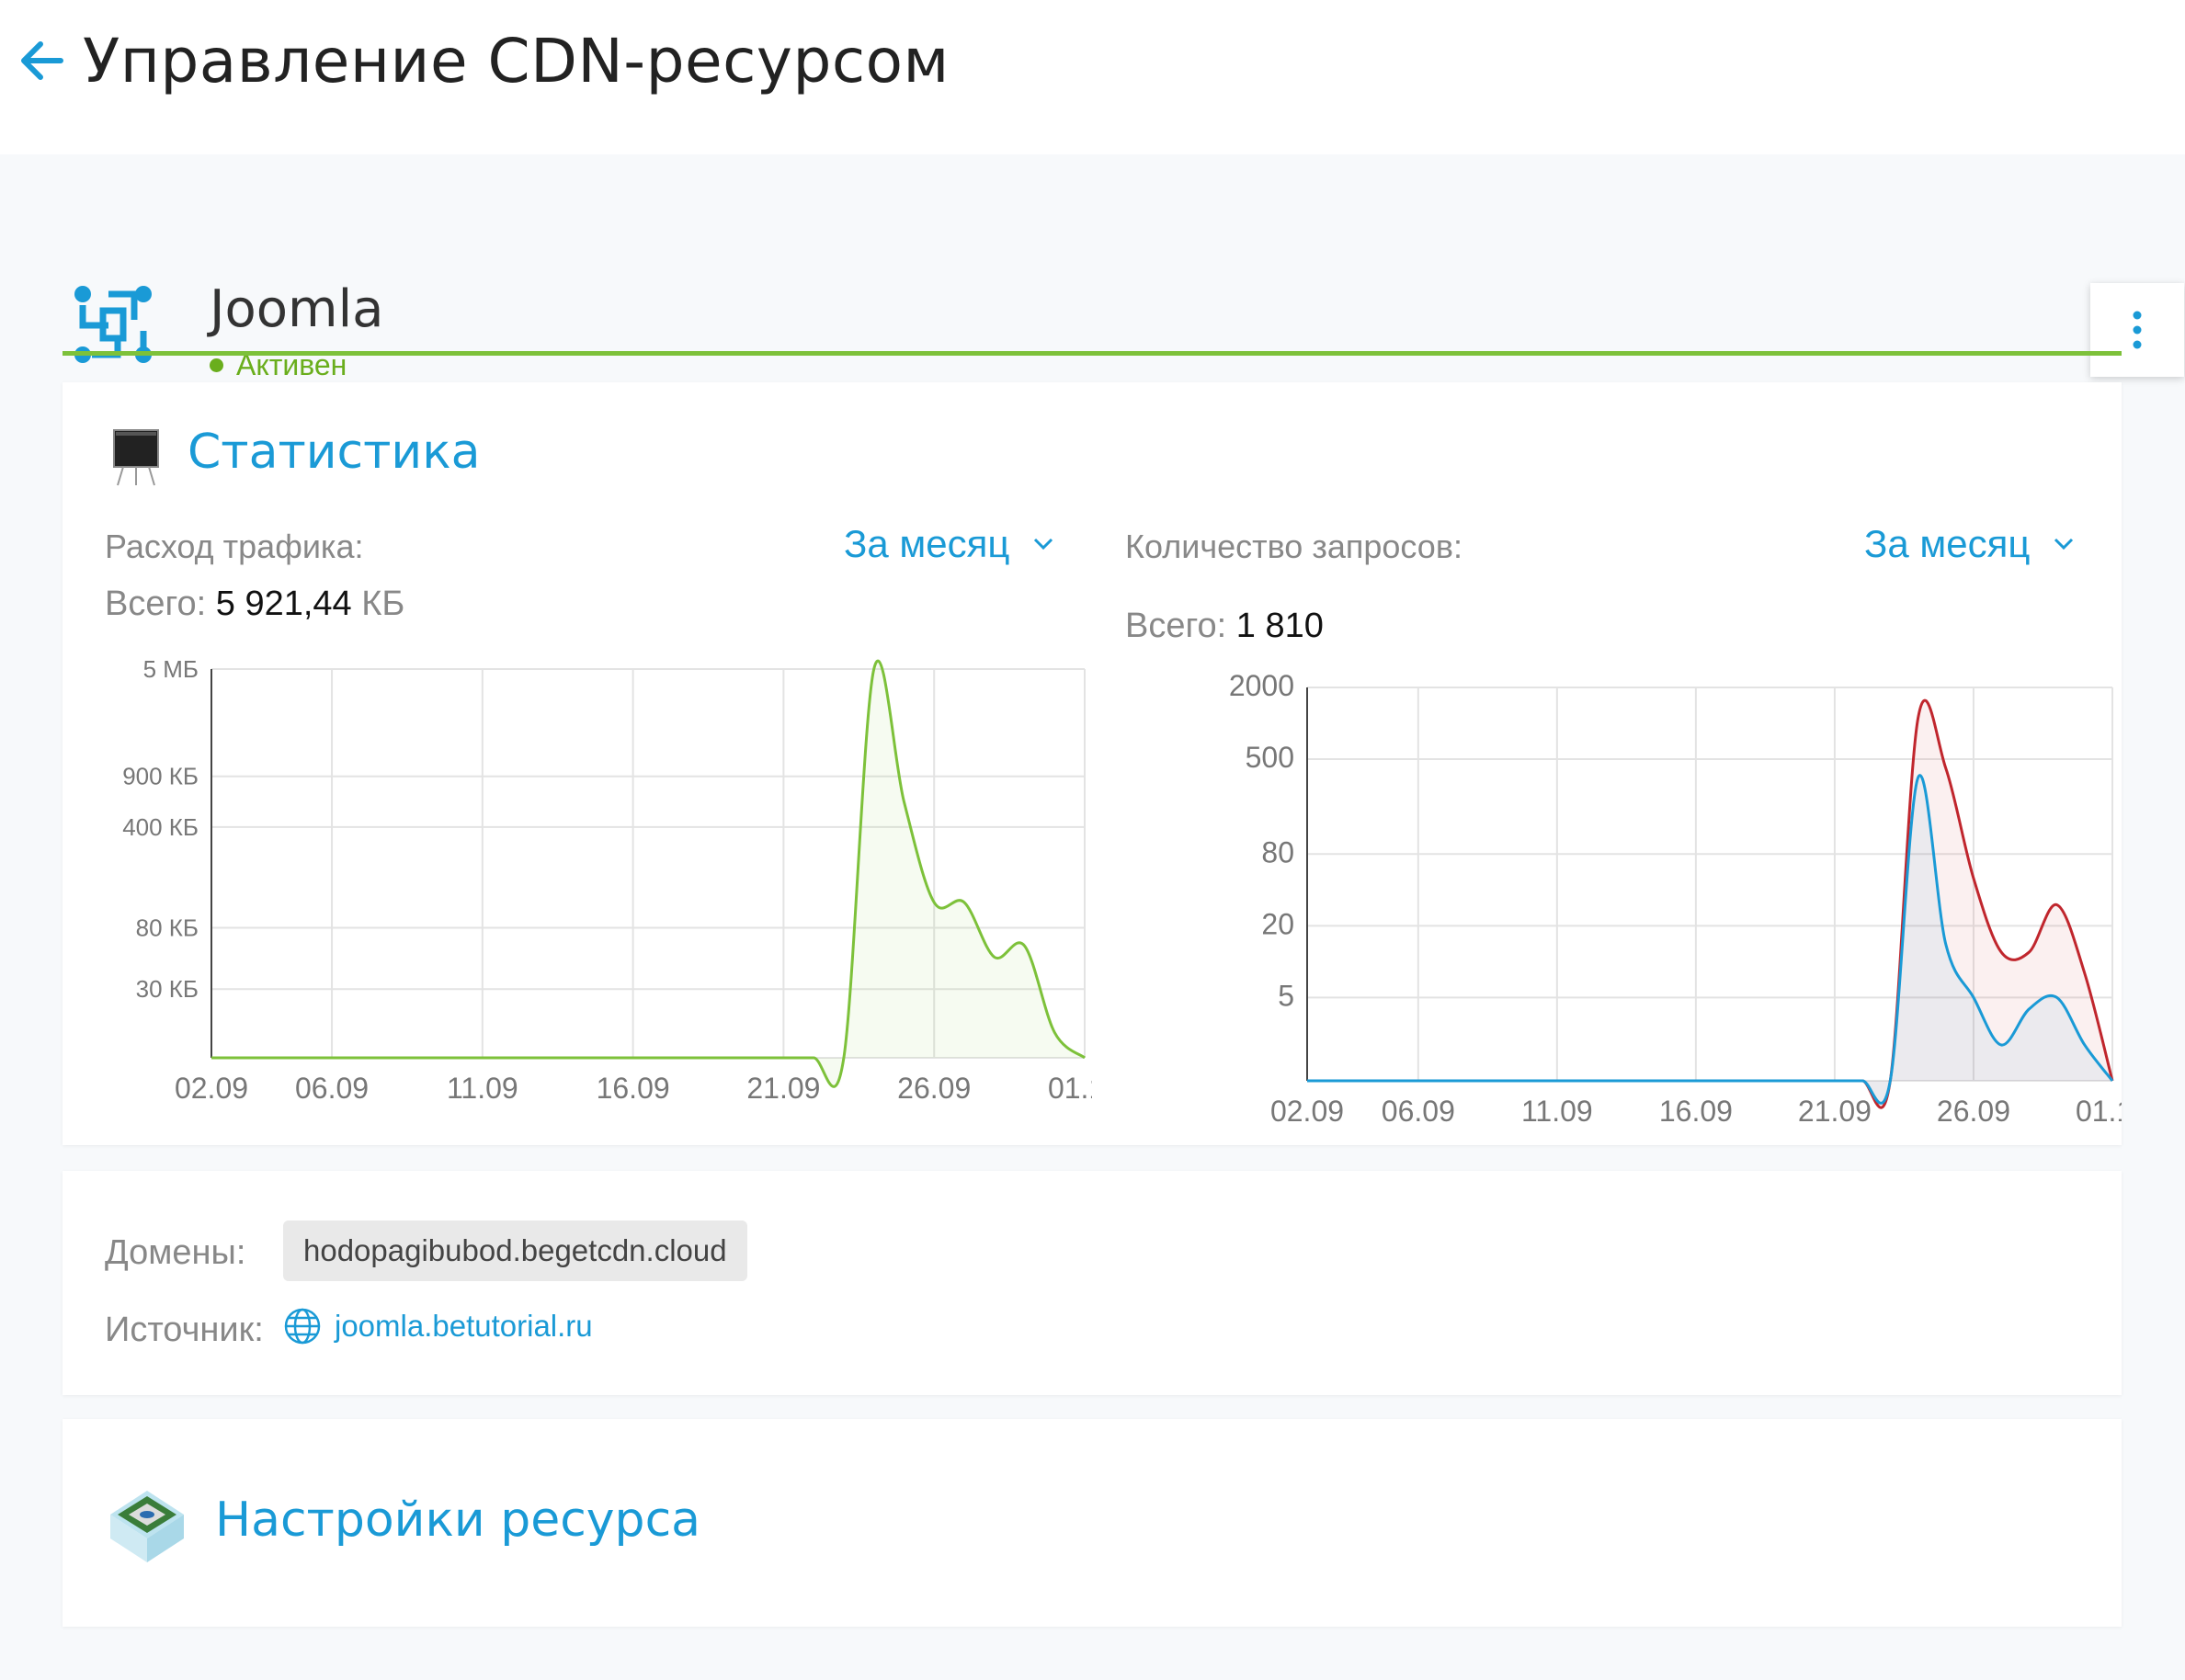 This screenshot has height=1680, width=2185. I want to click on traffic-chart-y-tick-label: 900 КБ, so click(160, 776).